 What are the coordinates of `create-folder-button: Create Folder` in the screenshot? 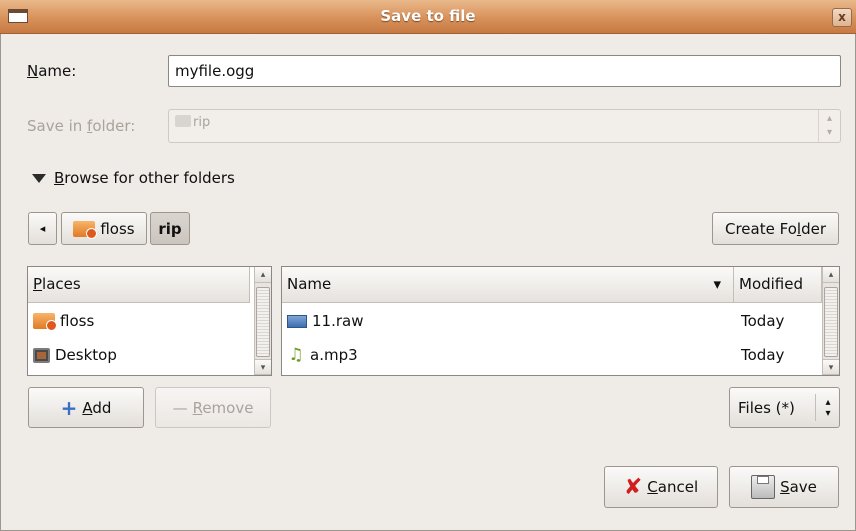 It's located at (775, 228).